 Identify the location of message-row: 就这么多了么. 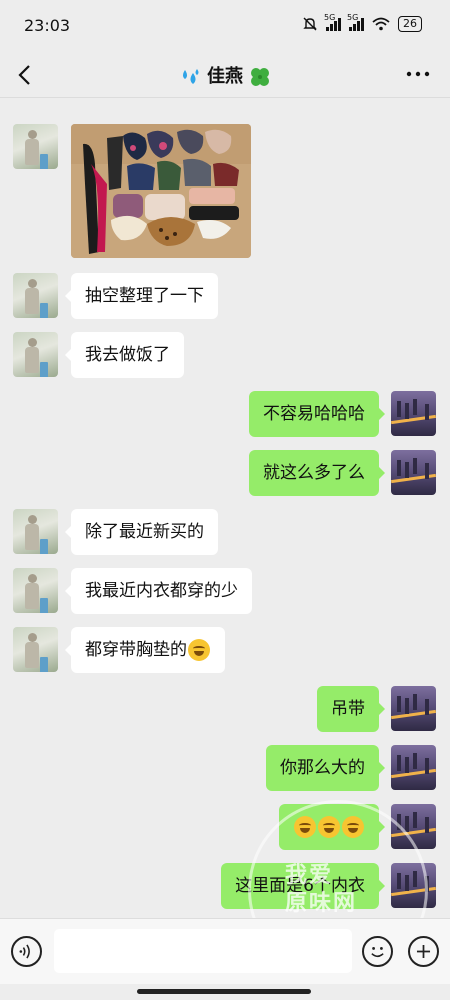
(225, 473).